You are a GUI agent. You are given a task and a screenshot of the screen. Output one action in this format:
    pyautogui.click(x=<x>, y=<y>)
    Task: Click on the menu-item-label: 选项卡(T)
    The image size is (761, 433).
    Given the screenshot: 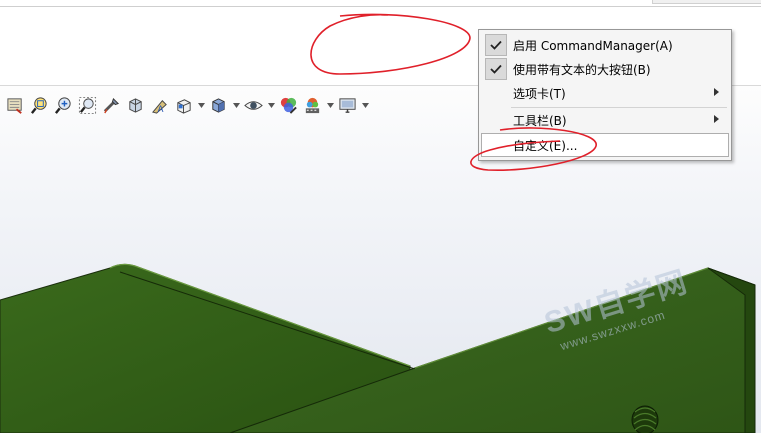 What is the action you would take?
    pyautogui.click(x=539, y=94)
    